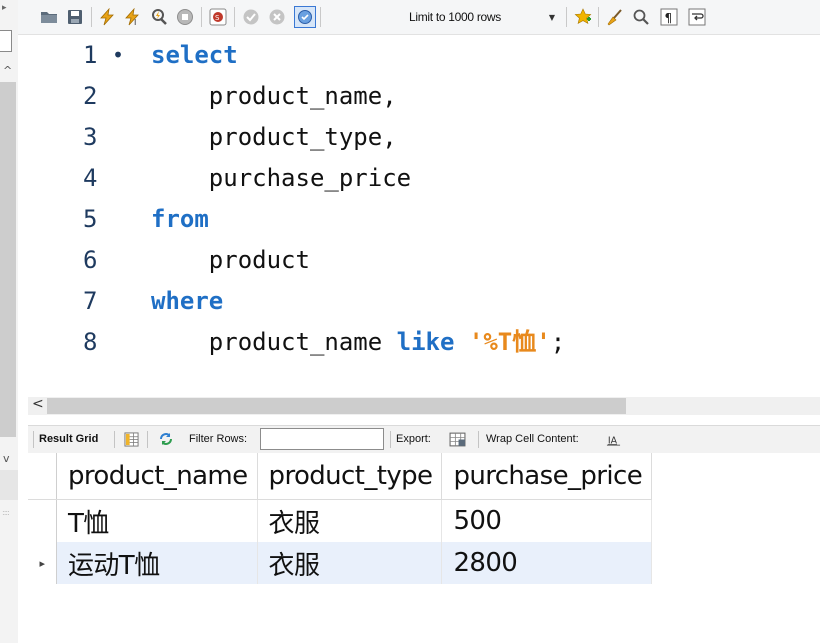 Image resolution: width=820 pixels, height=643 pixels. What do you see at coordinates (350, 476) in the screenshot?
I see `column-header: product_type` at bounding box center [350, 476].